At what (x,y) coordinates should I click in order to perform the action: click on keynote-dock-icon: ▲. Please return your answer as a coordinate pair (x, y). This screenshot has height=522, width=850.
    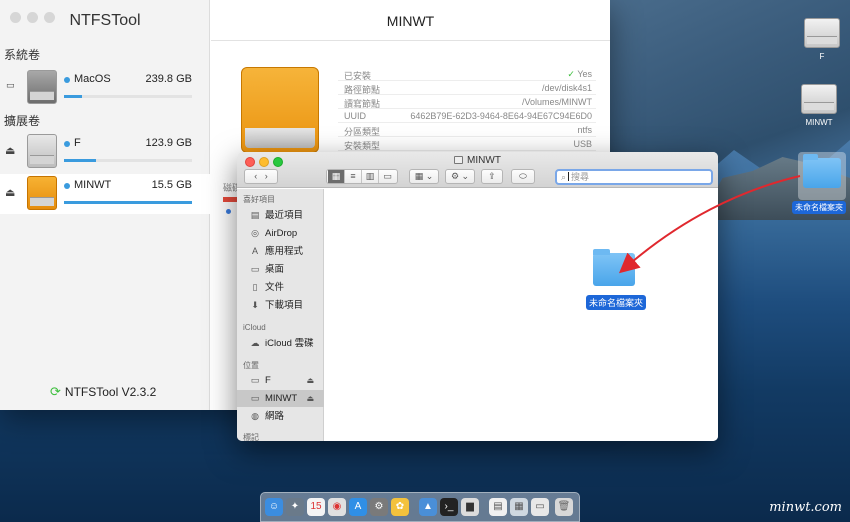
    Looking at the image, I should click on (428, 507).